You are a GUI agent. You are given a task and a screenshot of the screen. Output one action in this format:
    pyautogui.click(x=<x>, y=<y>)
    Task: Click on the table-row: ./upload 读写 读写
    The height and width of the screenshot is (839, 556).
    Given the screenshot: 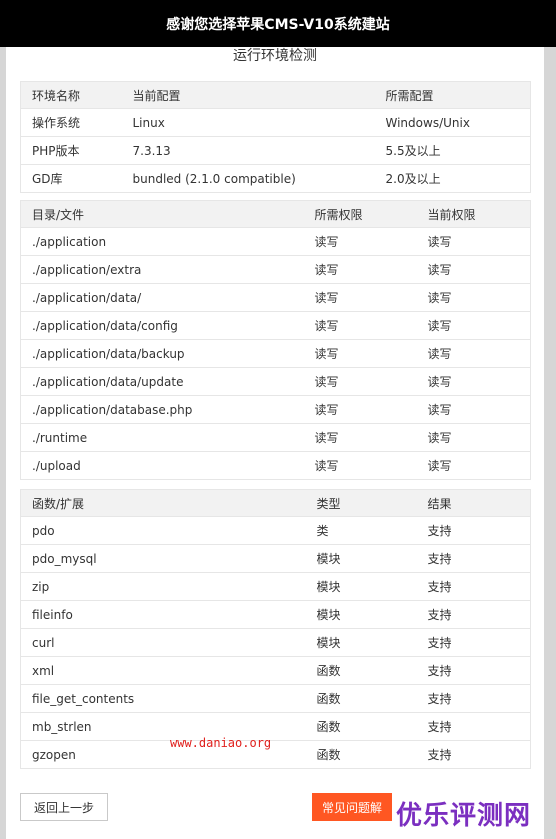 What is the action you would take?
    pyautogui.click(x=275, y=465)
    